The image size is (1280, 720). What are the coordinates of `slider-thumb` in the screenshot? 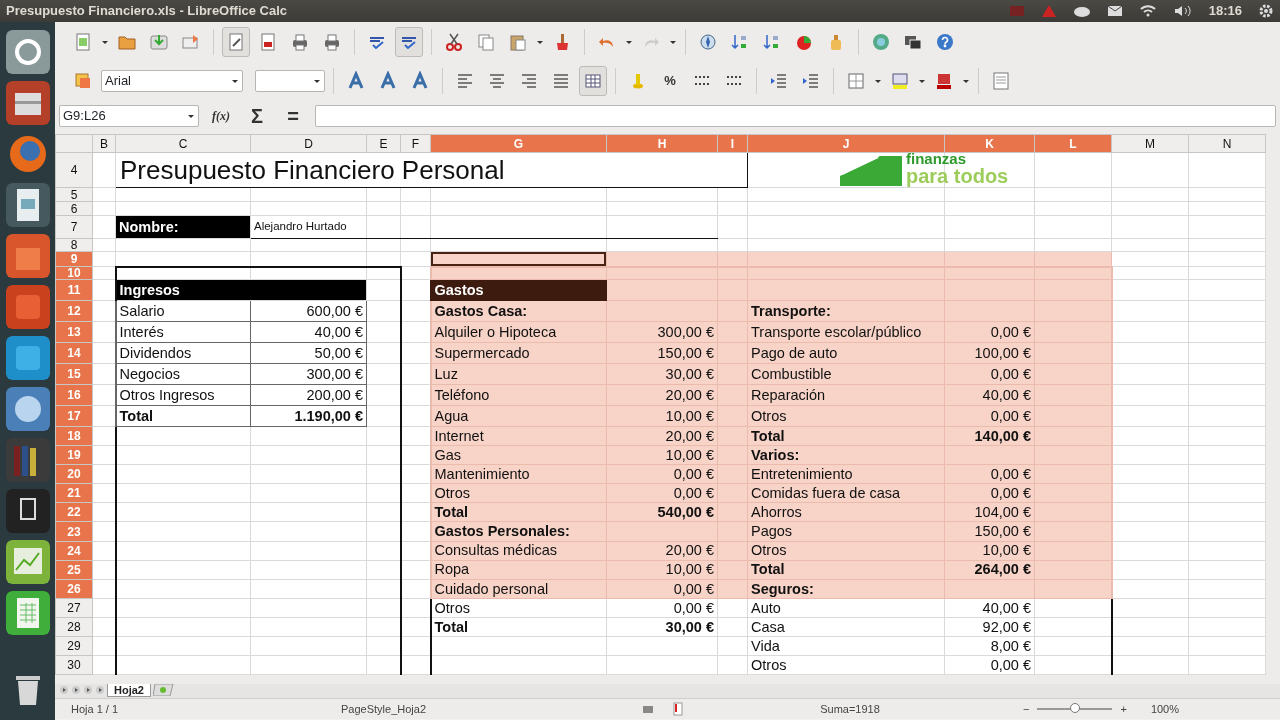 It's located at (1074, 708).